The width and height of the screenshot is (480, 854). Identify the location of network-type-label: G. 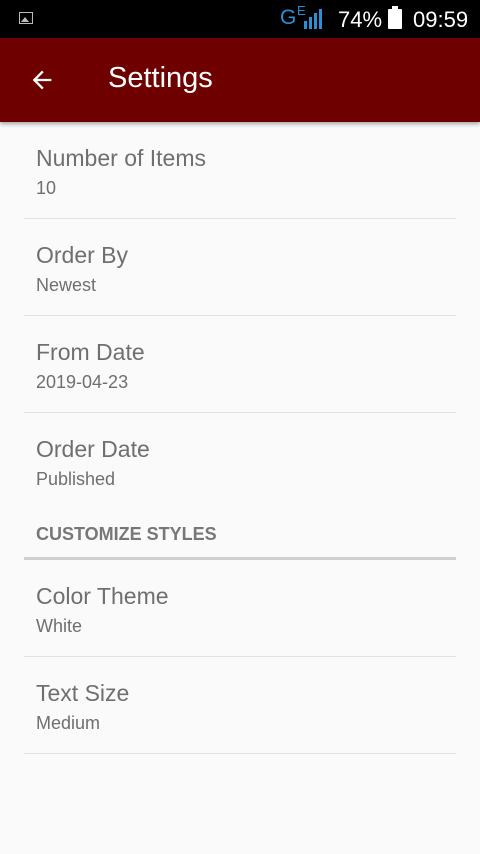
(288, 17).